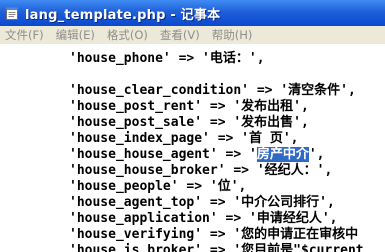 The image size is (385, 252). Describe the element at coordinates (202, 202) in the screenshot. I see `code-line: 'house_agent_top' => '中介公司排行',` at that location.